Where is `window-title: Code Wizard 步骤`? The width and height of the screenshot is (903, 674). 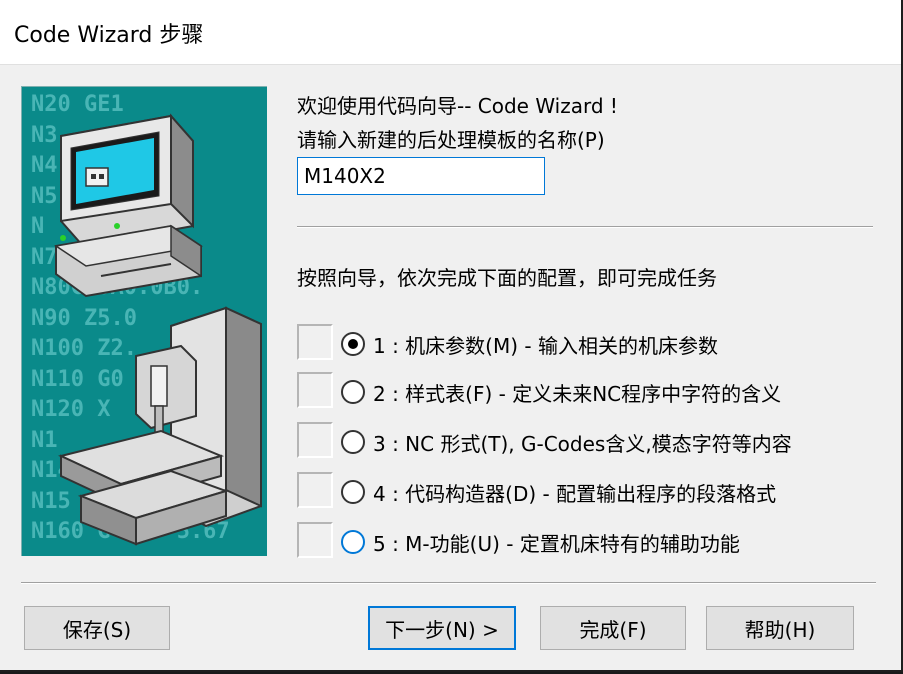
window-title: Code Wizard 步骤 is located at coordinates (109, 35).